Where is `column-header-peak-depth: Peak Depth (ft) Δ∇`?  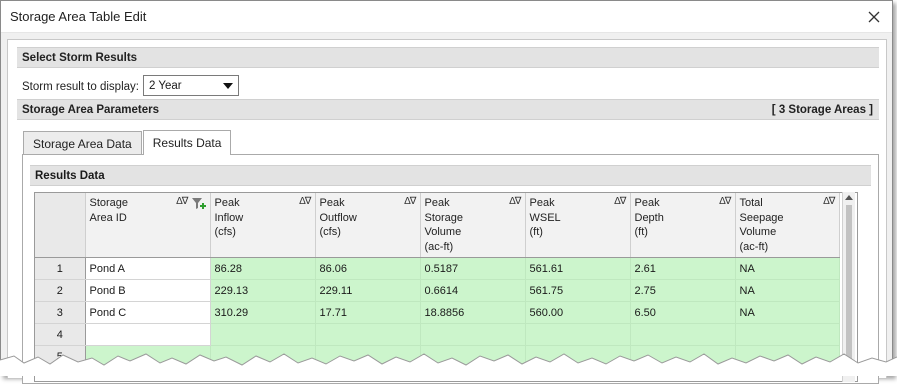
column-header-peak-depth: Peak Depth (ft) Δ∇ is located at coordinates (683, 225).